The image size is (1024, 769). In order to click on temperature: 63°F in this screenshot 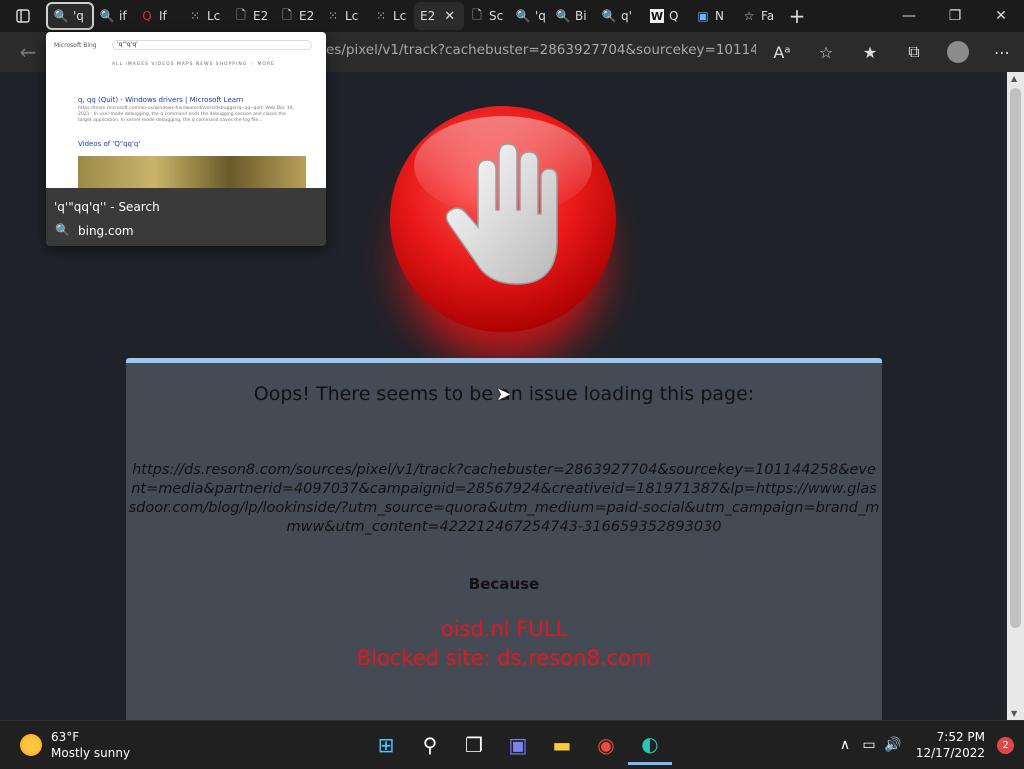, I will do `click(65, 737)`.